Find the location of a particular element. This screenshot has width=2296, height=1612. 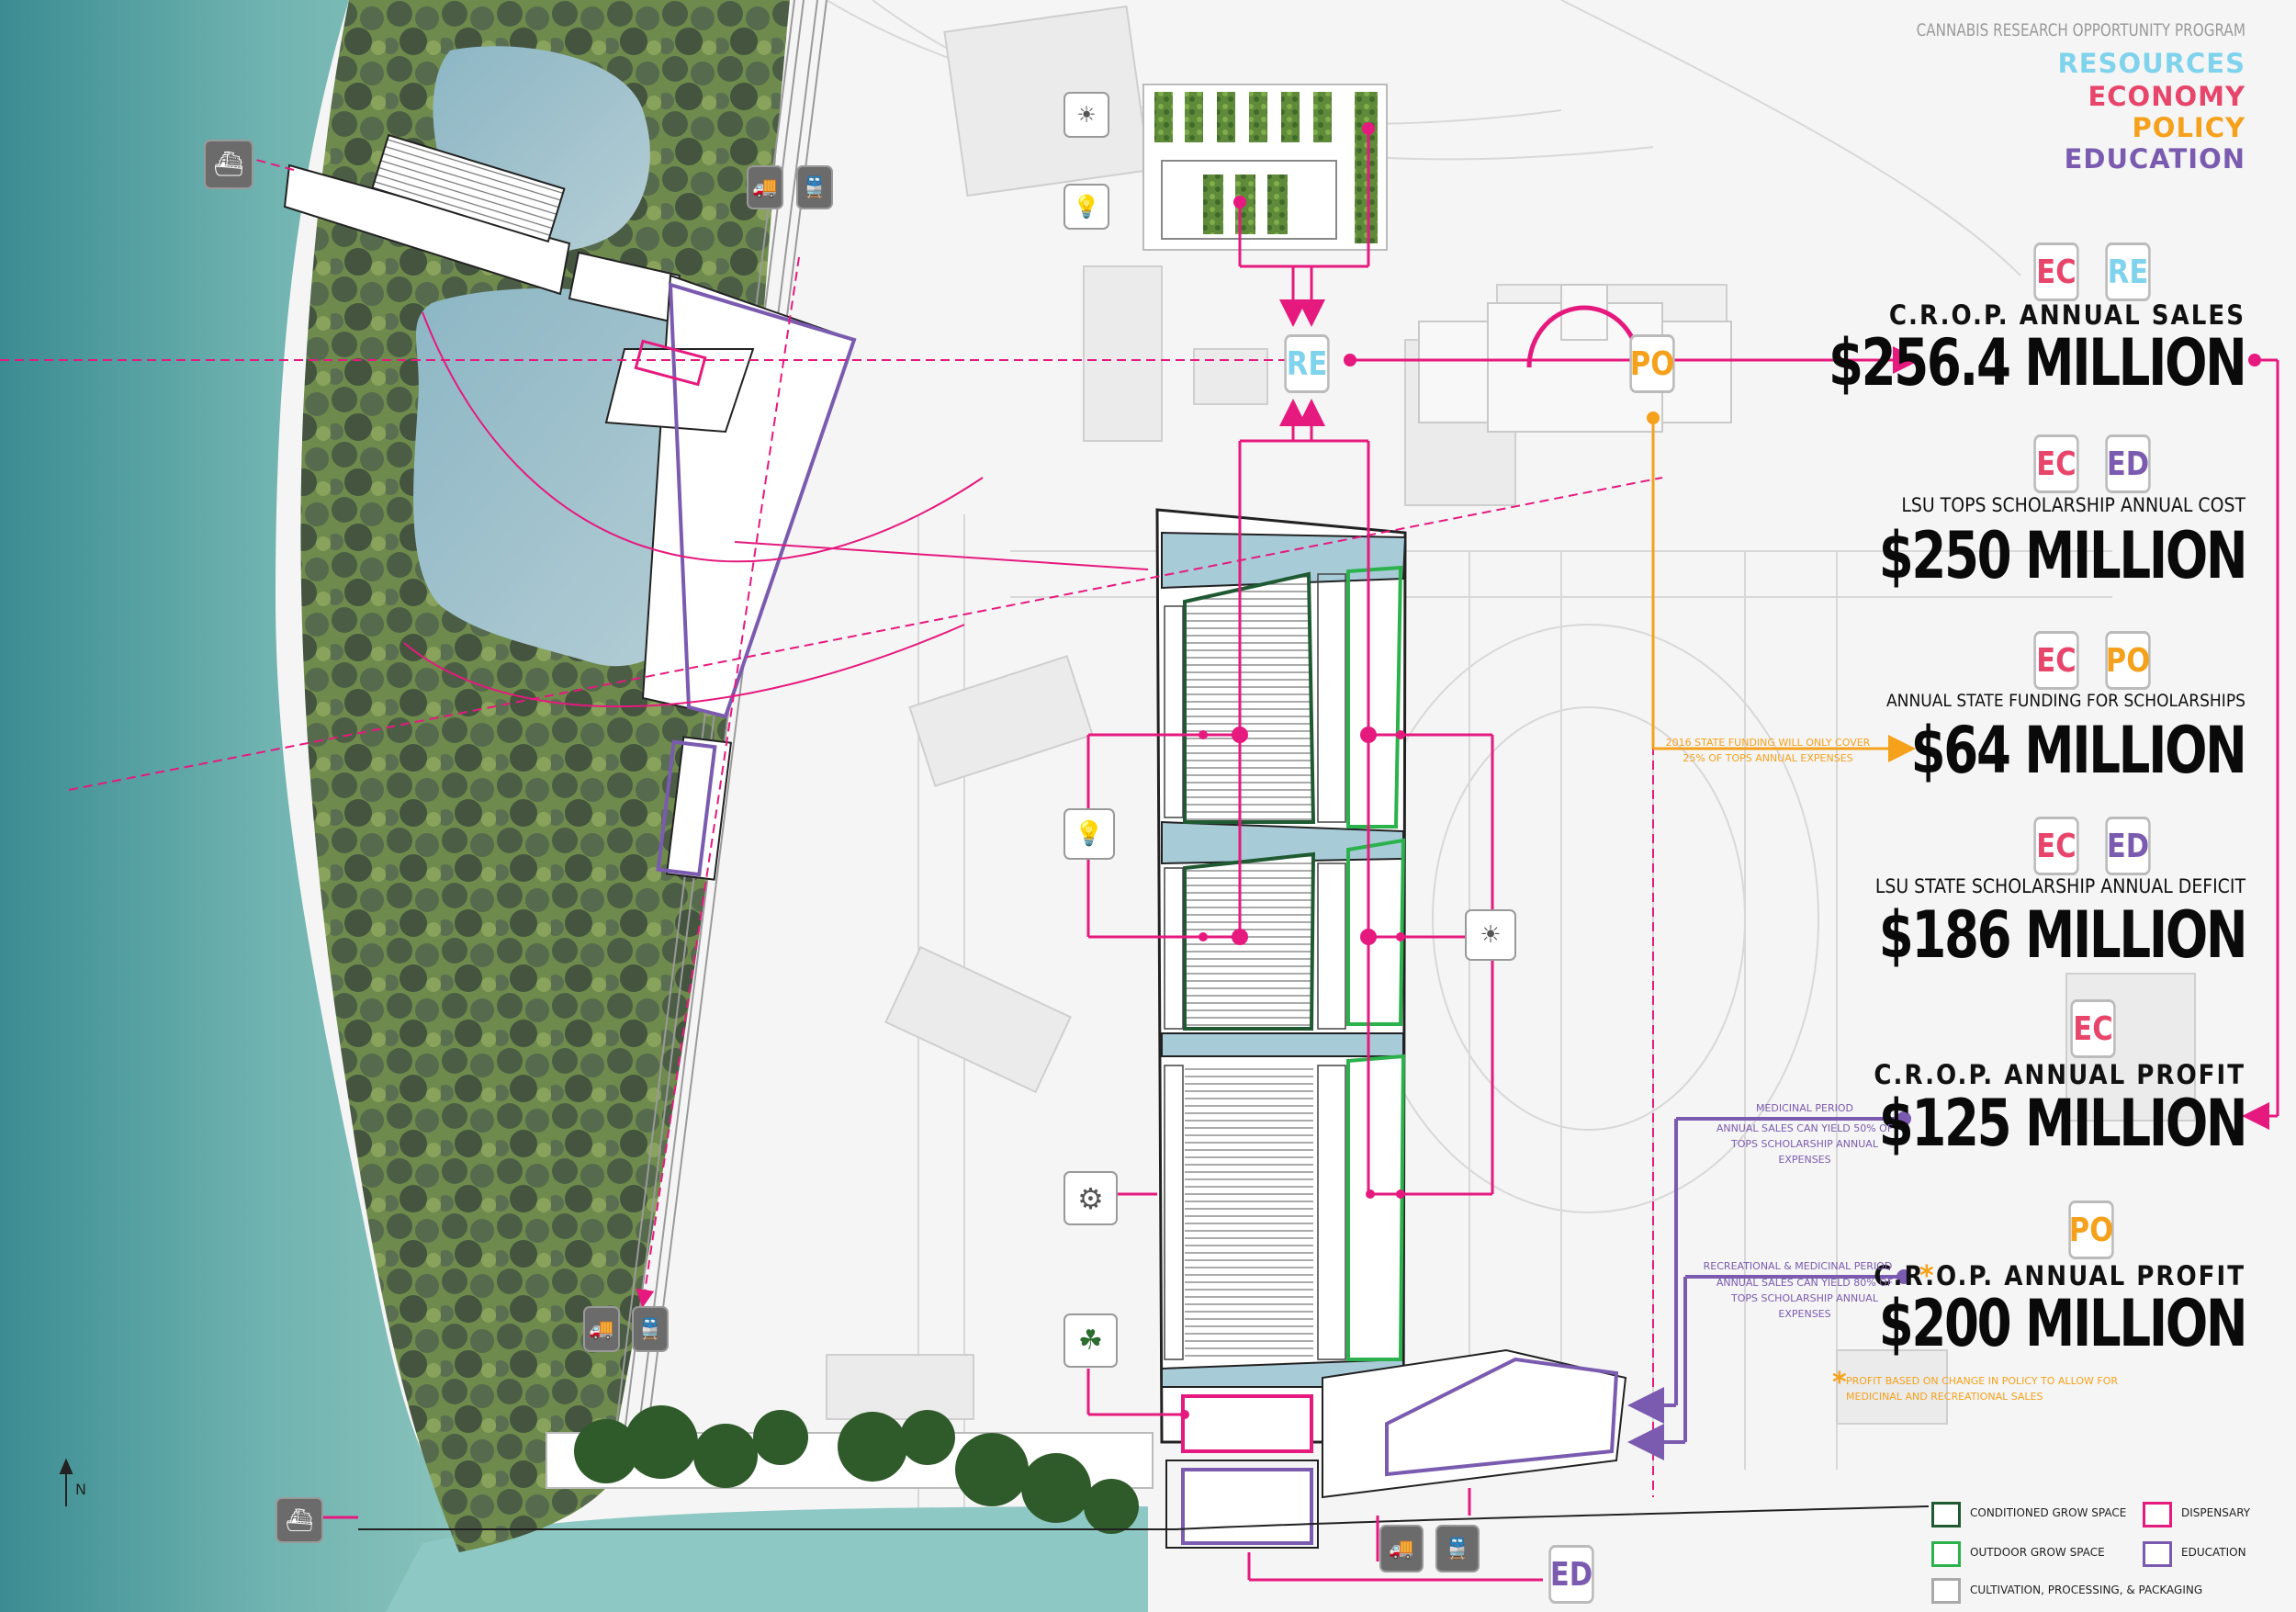

stat2-value: $250 MILLION is located at coordinates (2062, 555).